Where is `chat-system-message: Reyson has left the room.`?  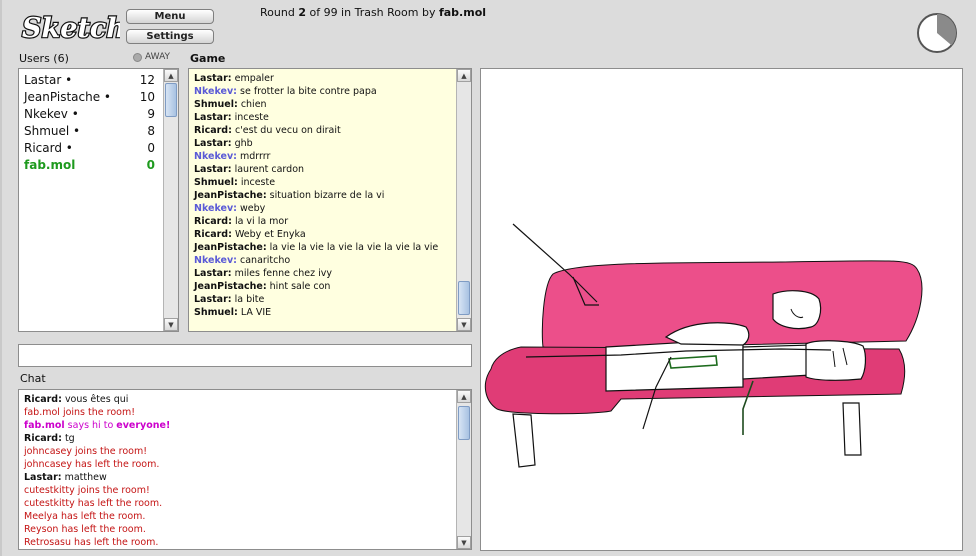
chat-system-message: Reyson has left the room. is located at coordinates (85, 529).